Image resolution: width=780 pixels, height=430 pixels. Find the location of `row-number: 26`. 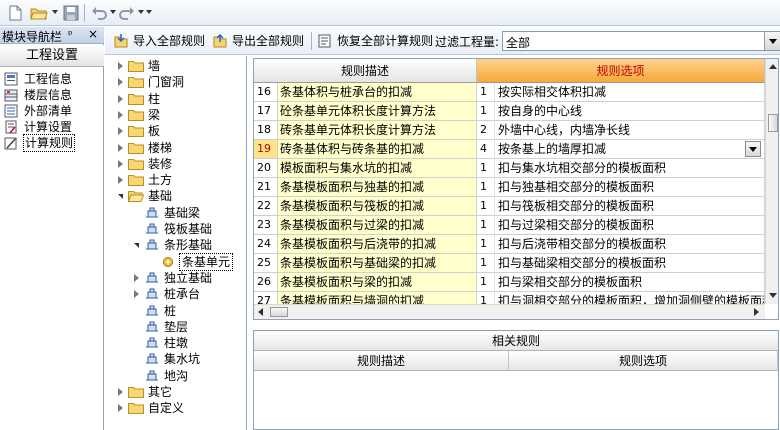

row-number: 26 is located at coordinates (266, 282).